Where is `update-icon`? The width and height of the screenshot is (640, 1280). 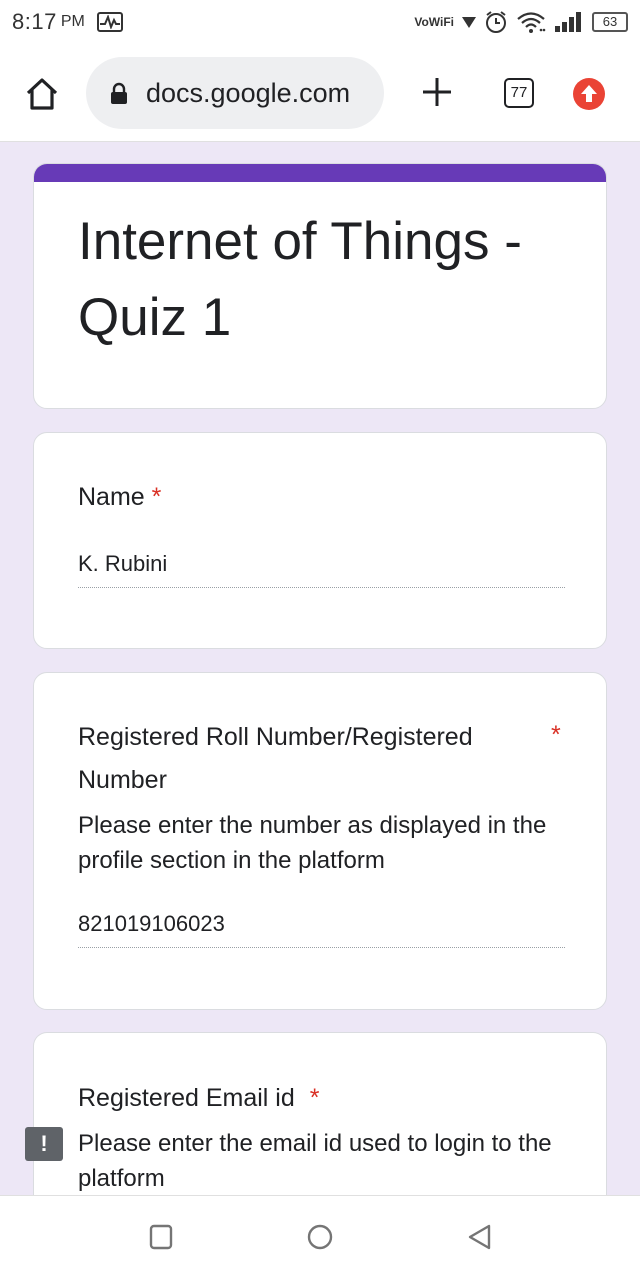
update-icon is located at coordinates (589, 94).